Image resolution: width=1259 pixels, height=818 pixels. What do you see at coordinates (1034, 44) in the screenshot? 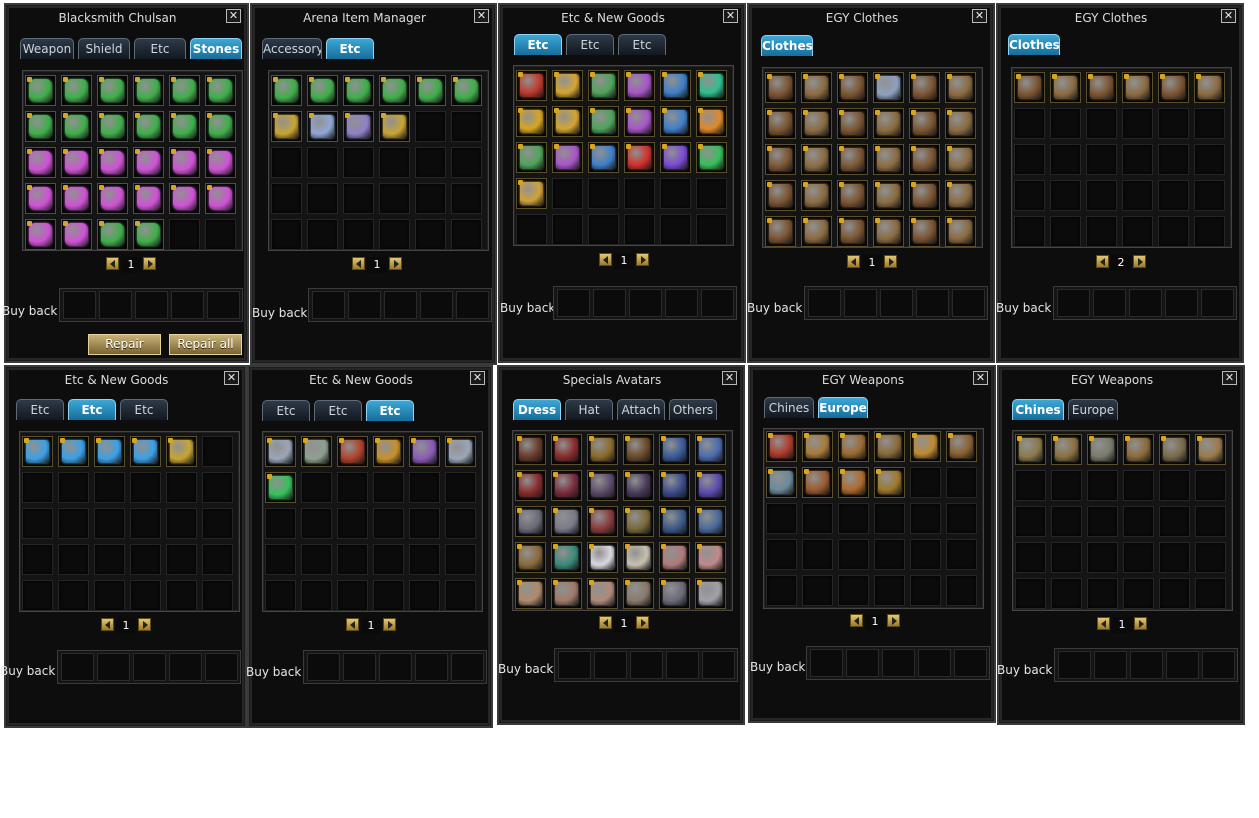
I see `tab-clothes: Clothes` at bounding box center [1034, 44].